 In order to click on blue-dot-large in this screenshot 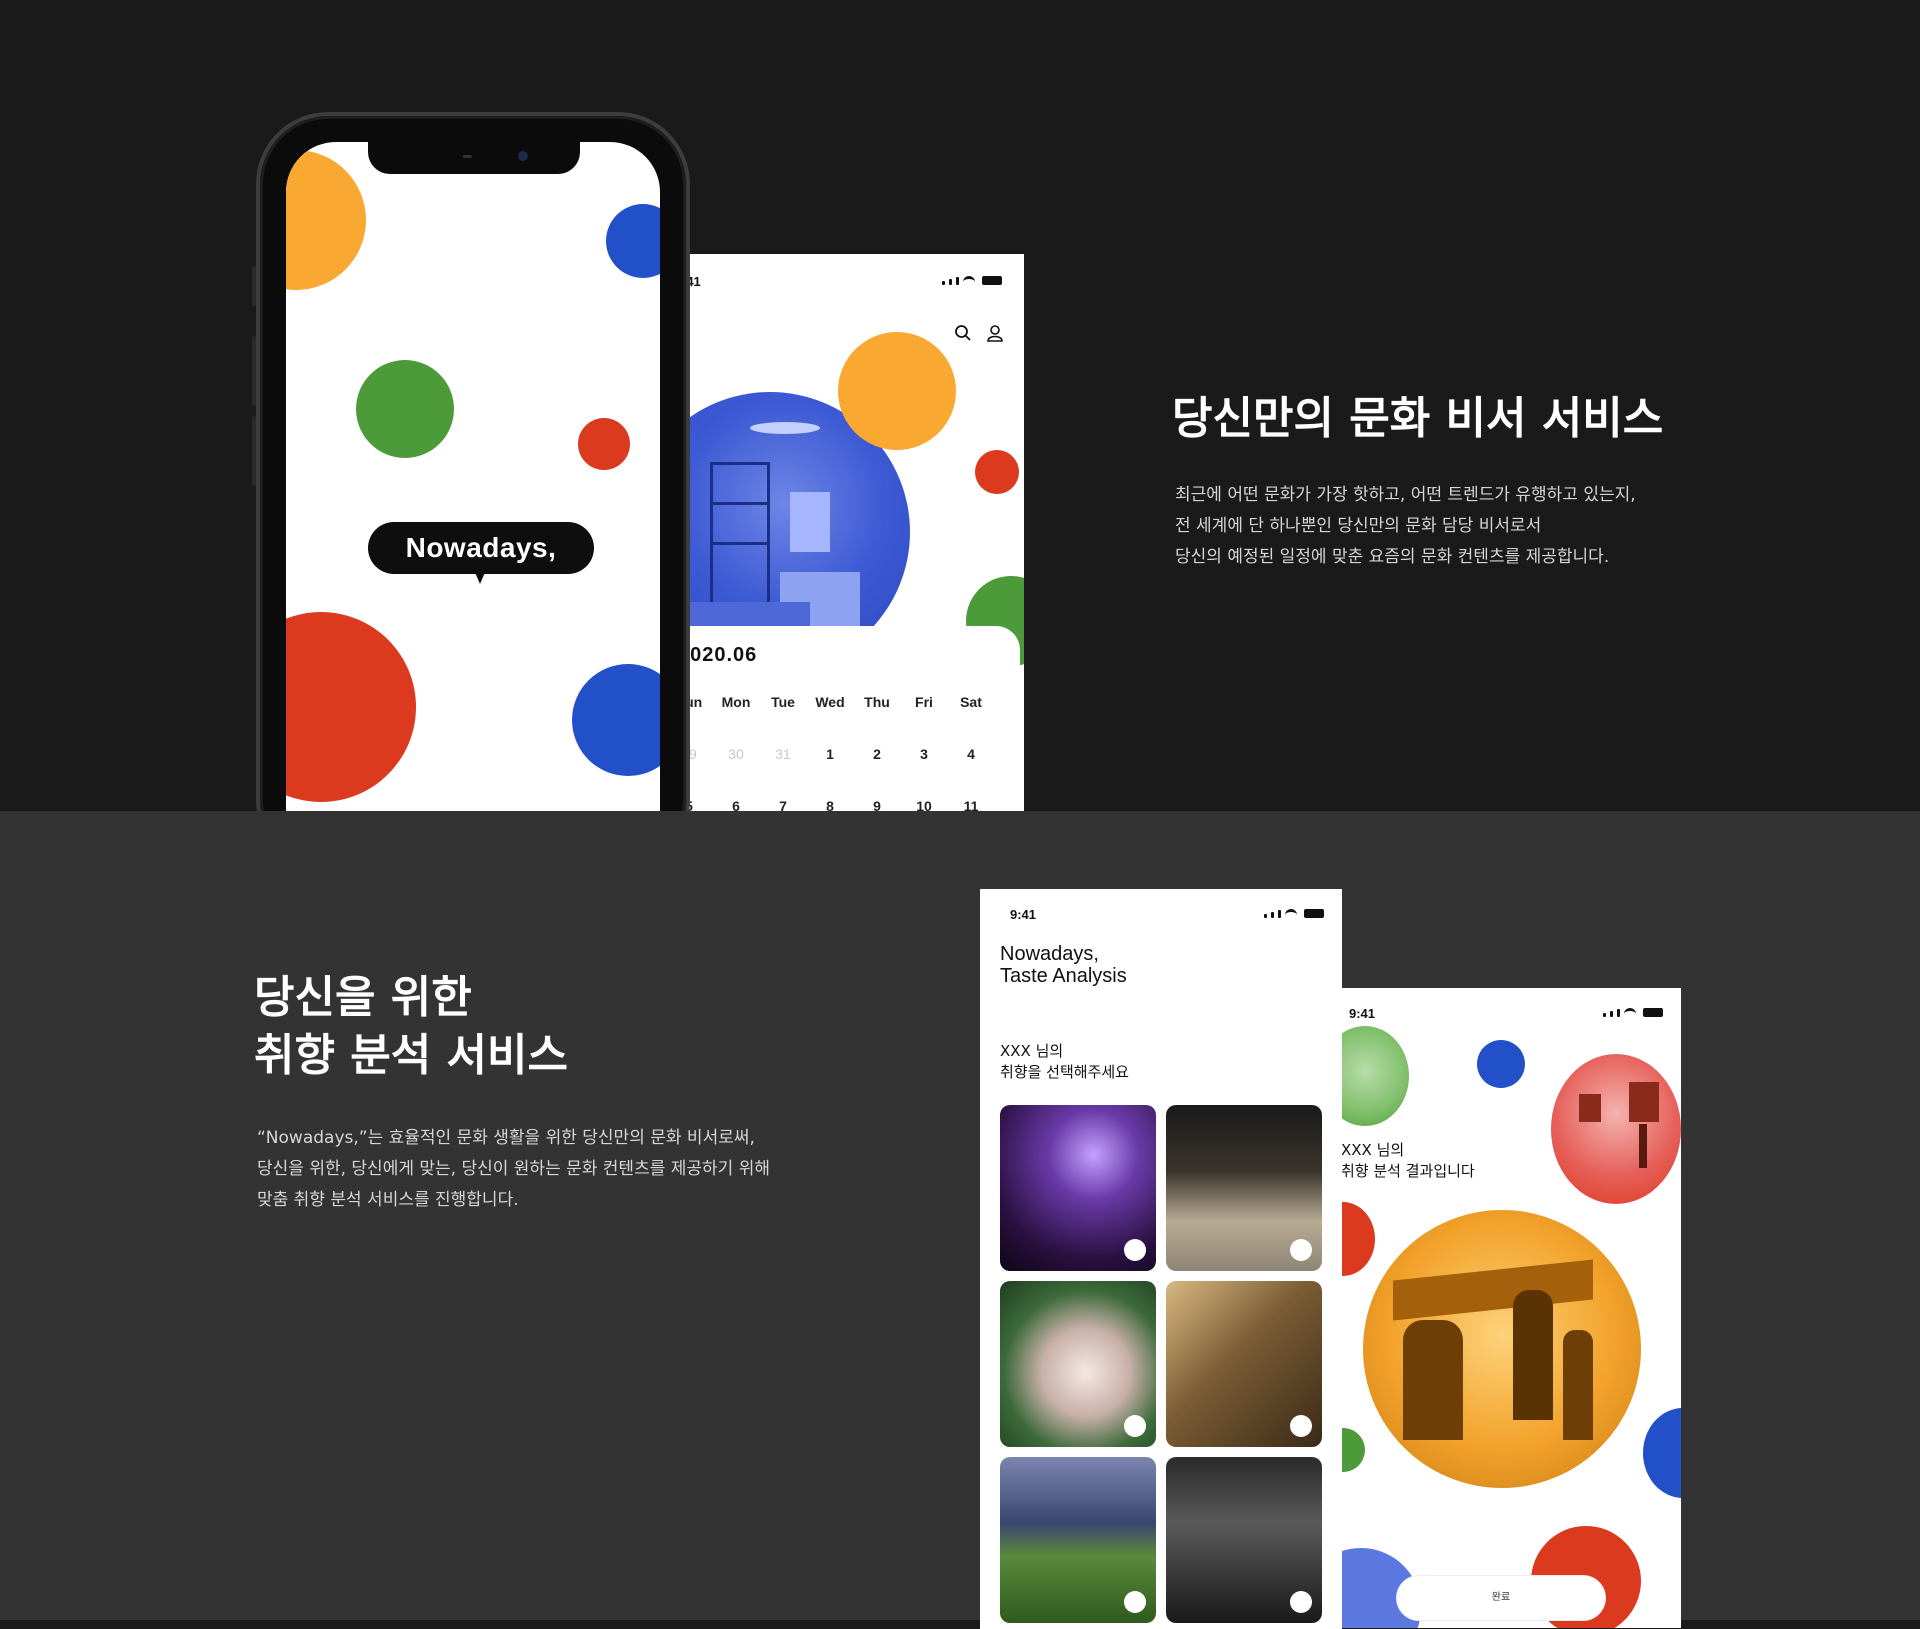, I will do `click(616, 720)`.